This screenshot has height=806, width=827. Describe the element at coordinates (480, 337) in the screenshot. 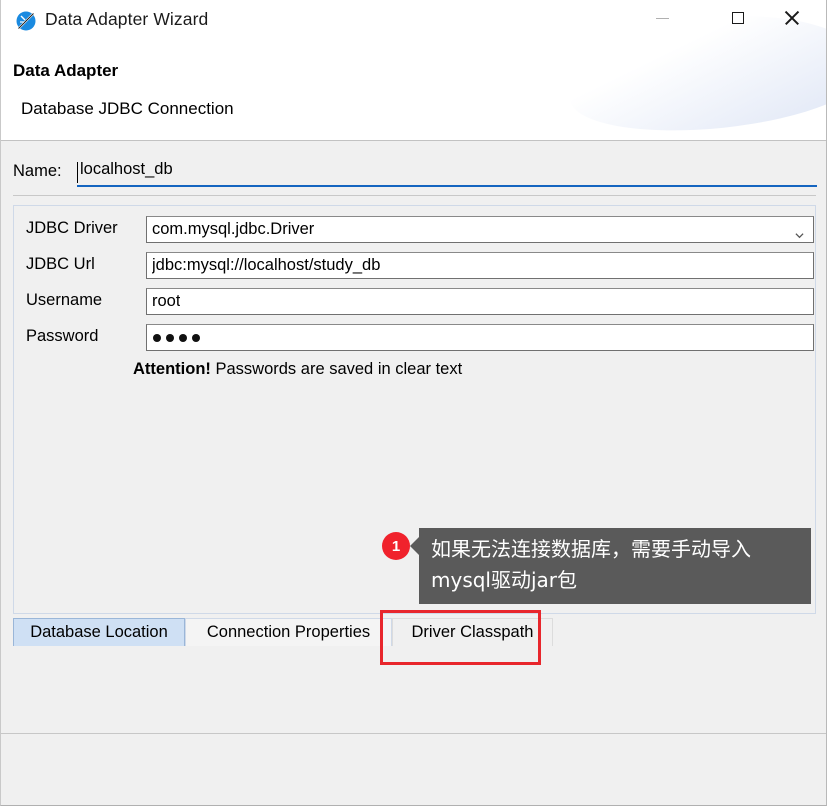

I see `password-input` at that location.